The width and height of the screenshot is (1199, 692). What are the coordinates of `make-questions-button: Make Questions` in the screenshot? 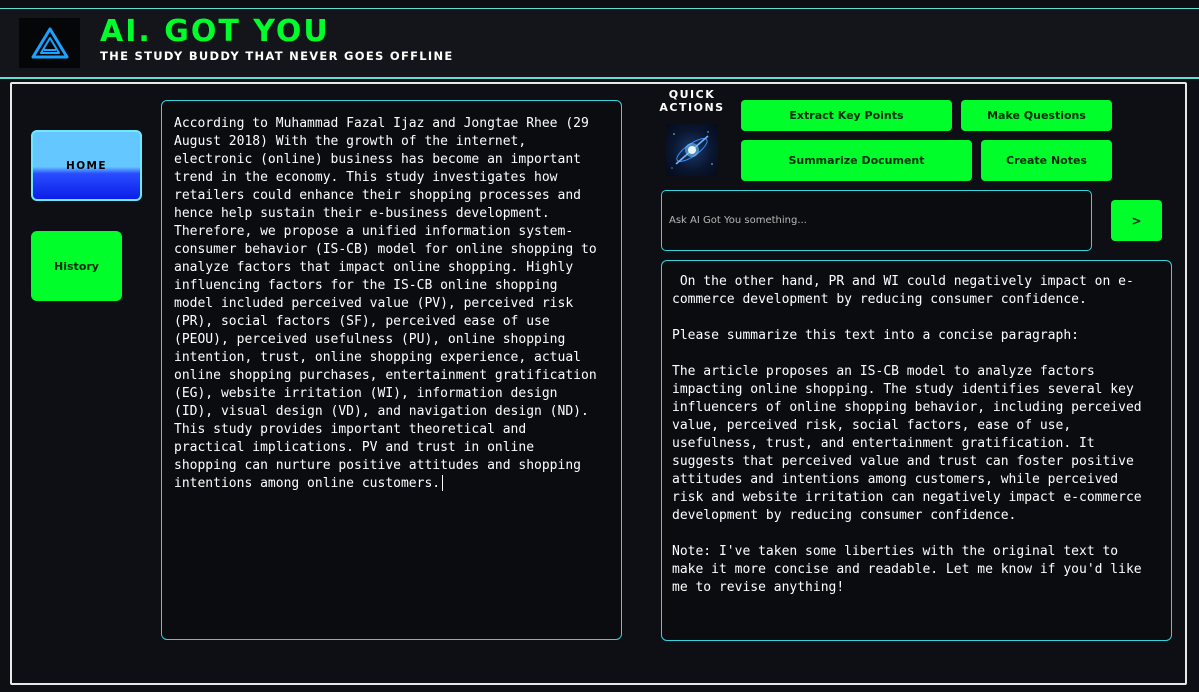 It's located at (1036, 115).